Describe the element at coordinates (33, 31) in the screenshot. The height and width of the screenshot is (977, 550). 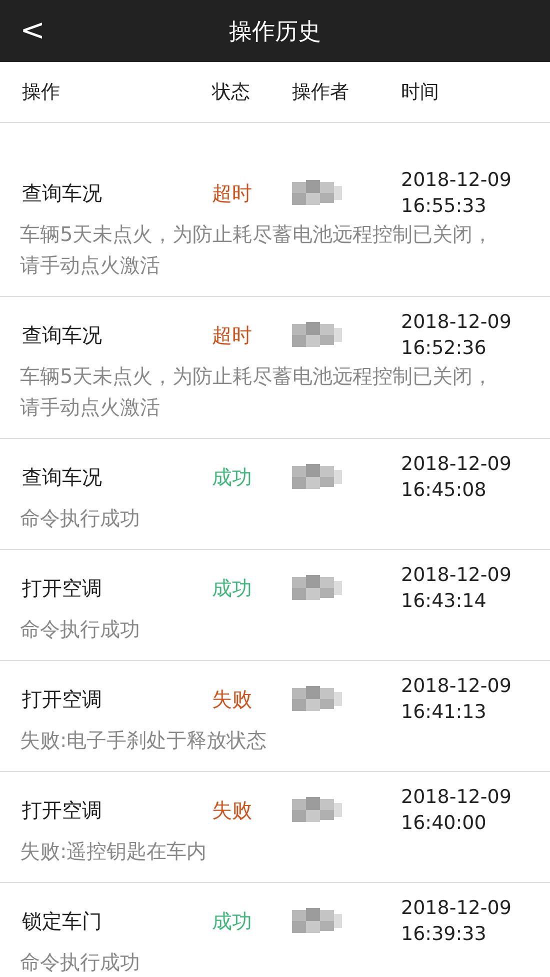
I see `back-button: <` at that location.